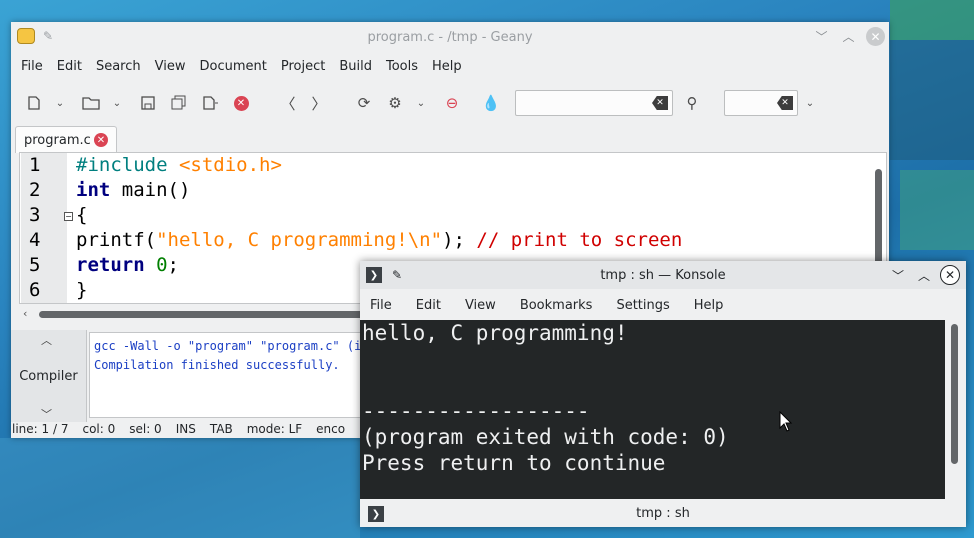 This screenshot has height=538, width=974. I want to click on tab-compiler: ︿ Compiler ﹀, so click(49, 376).